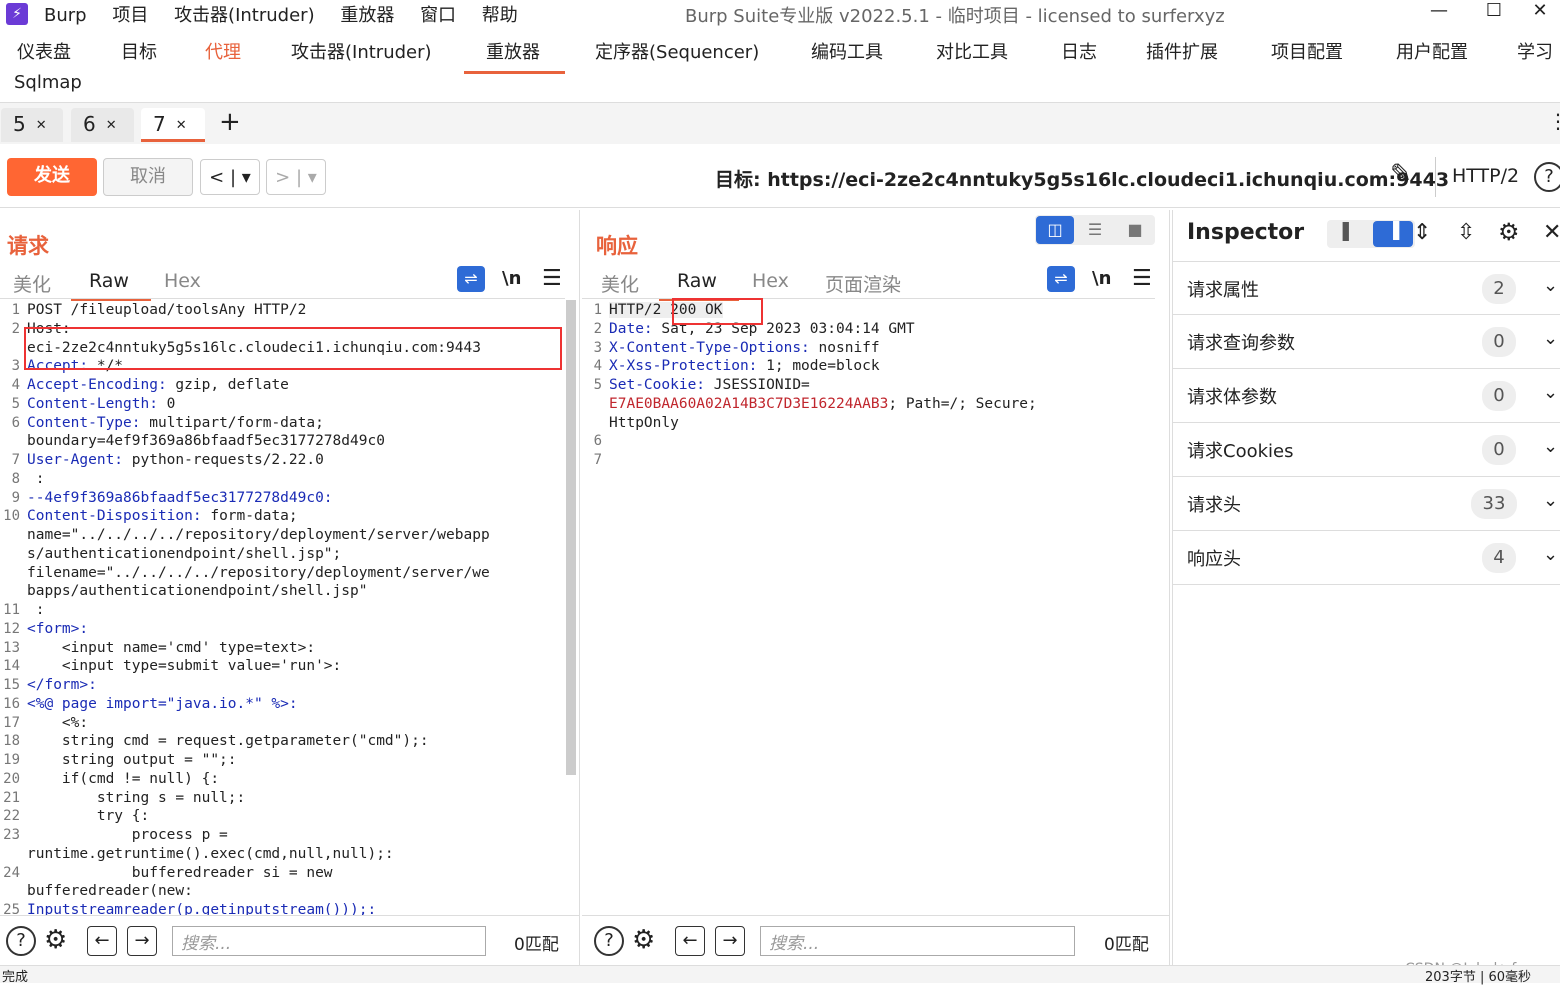  Describe the element at coordinates (367, 15) in the screenshot. I see `menu-repeater: 重放器` at that location.